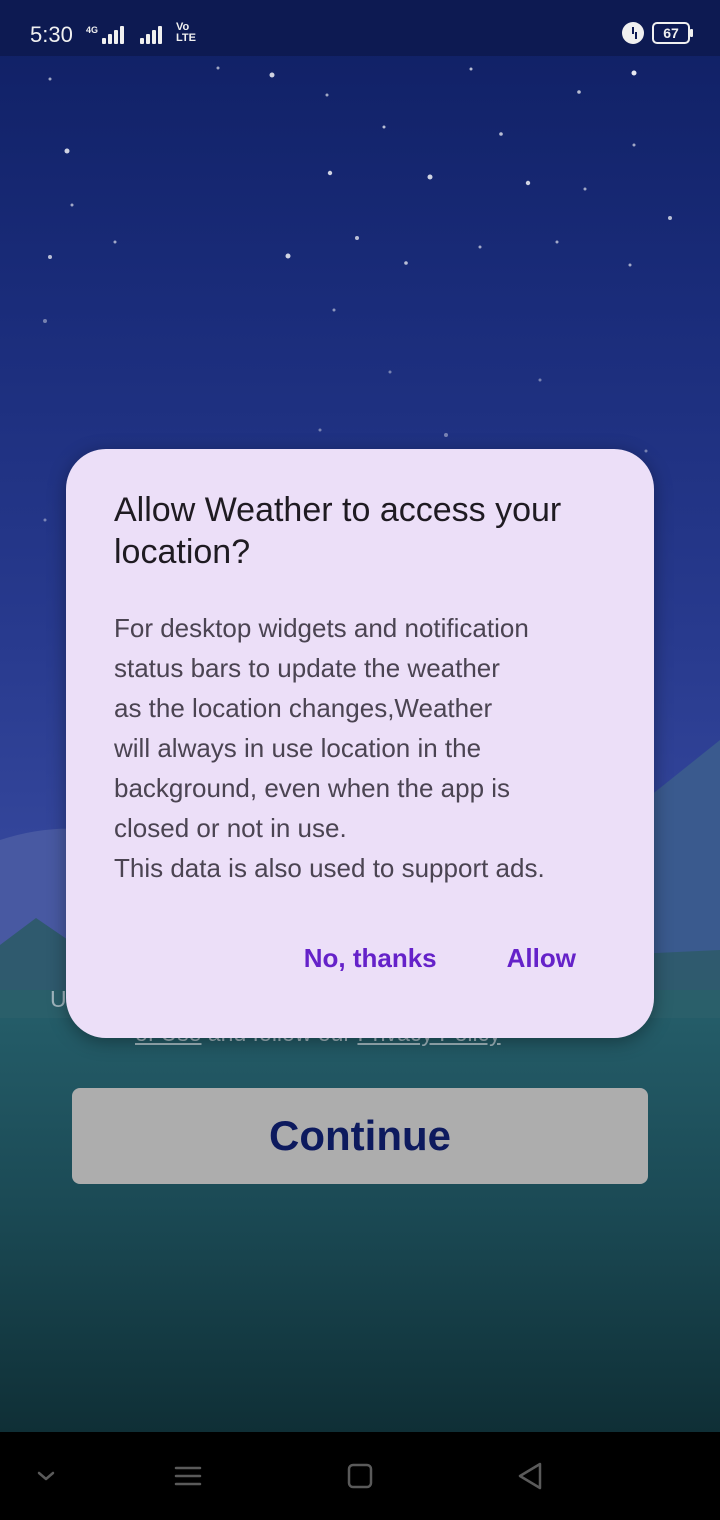 The width and height of the screenshot is (720, 1520). What do you see at coordinates (298, 748) in the screenshot?
I see `dialog-message-line: will always in use location in the` at bounding box center [298, 748].